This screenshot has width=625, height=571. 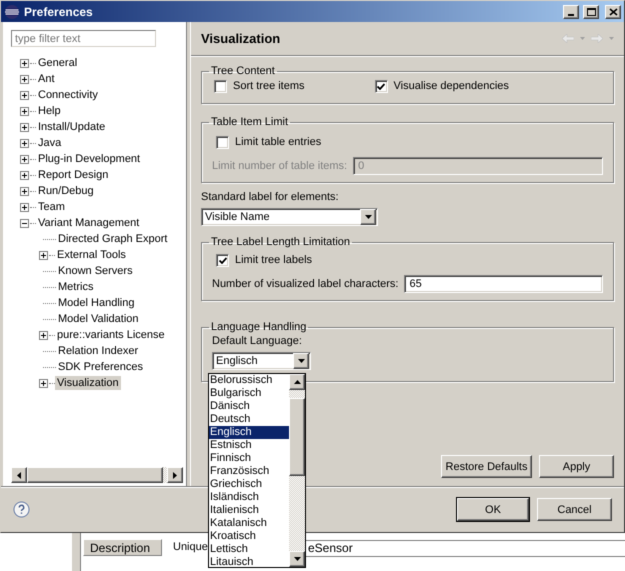 I want to click on text-field: eSensor, so click(x=465, y=548).